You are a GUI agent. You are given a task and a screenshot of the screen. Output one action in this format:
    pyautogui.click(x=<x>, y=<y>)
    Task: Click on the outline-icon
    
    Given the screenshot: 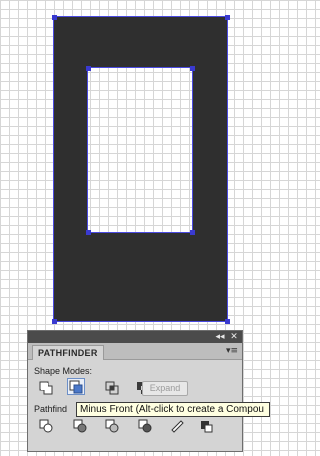 What is the action you would take?
    pyautogui.click(x=177, y=426)
    